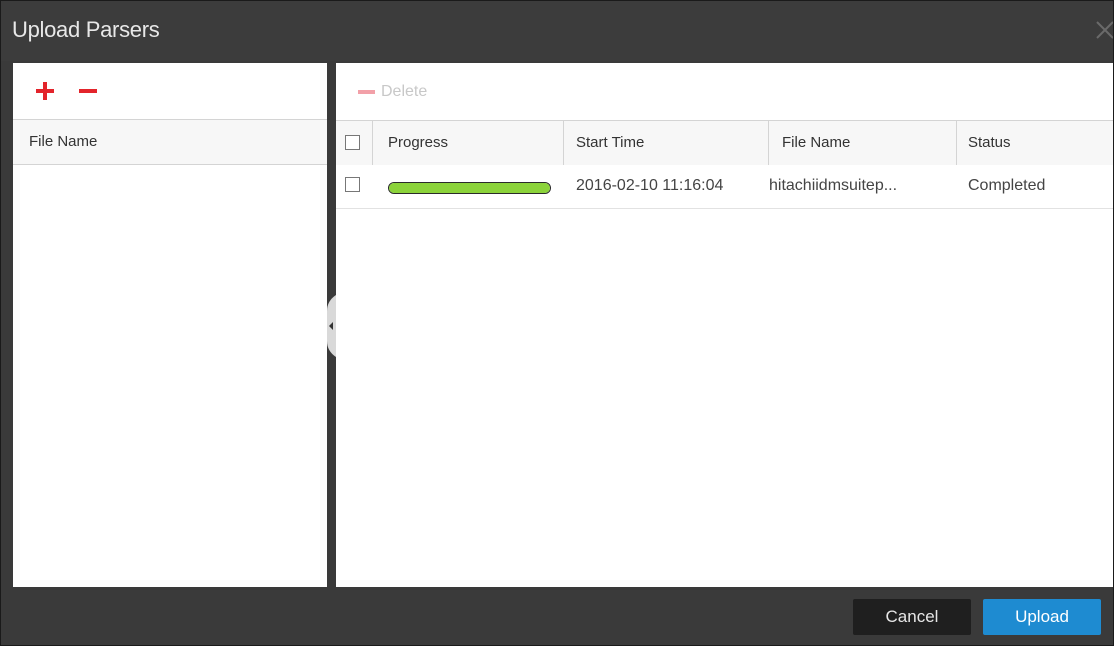 Image resolution: width=1114 pixels, height=646 pixels. I want to click on remove-file-button, so click(88, 91).